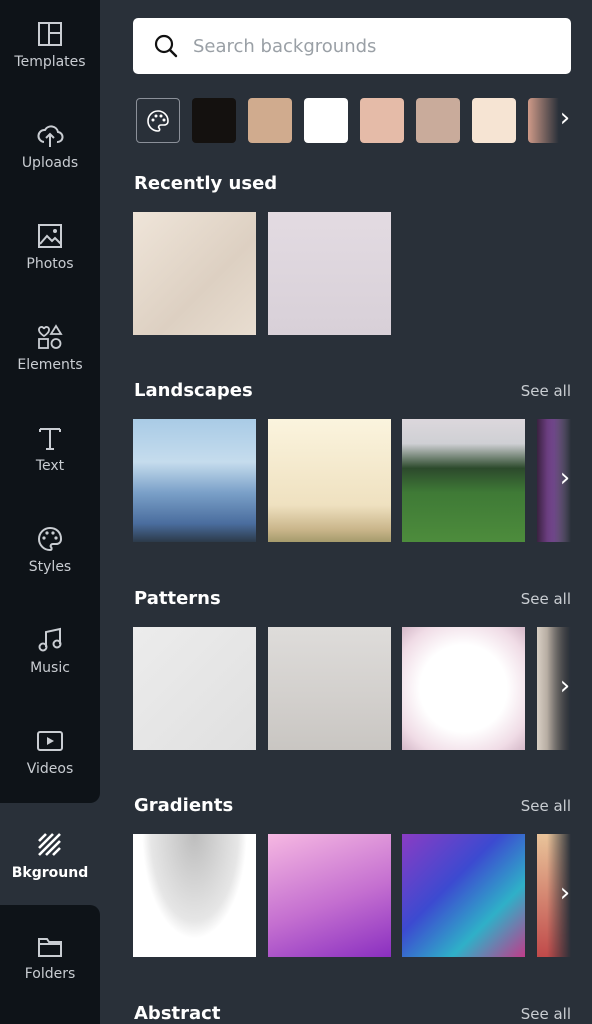  I want to click on text-icon, so click(50, 439).